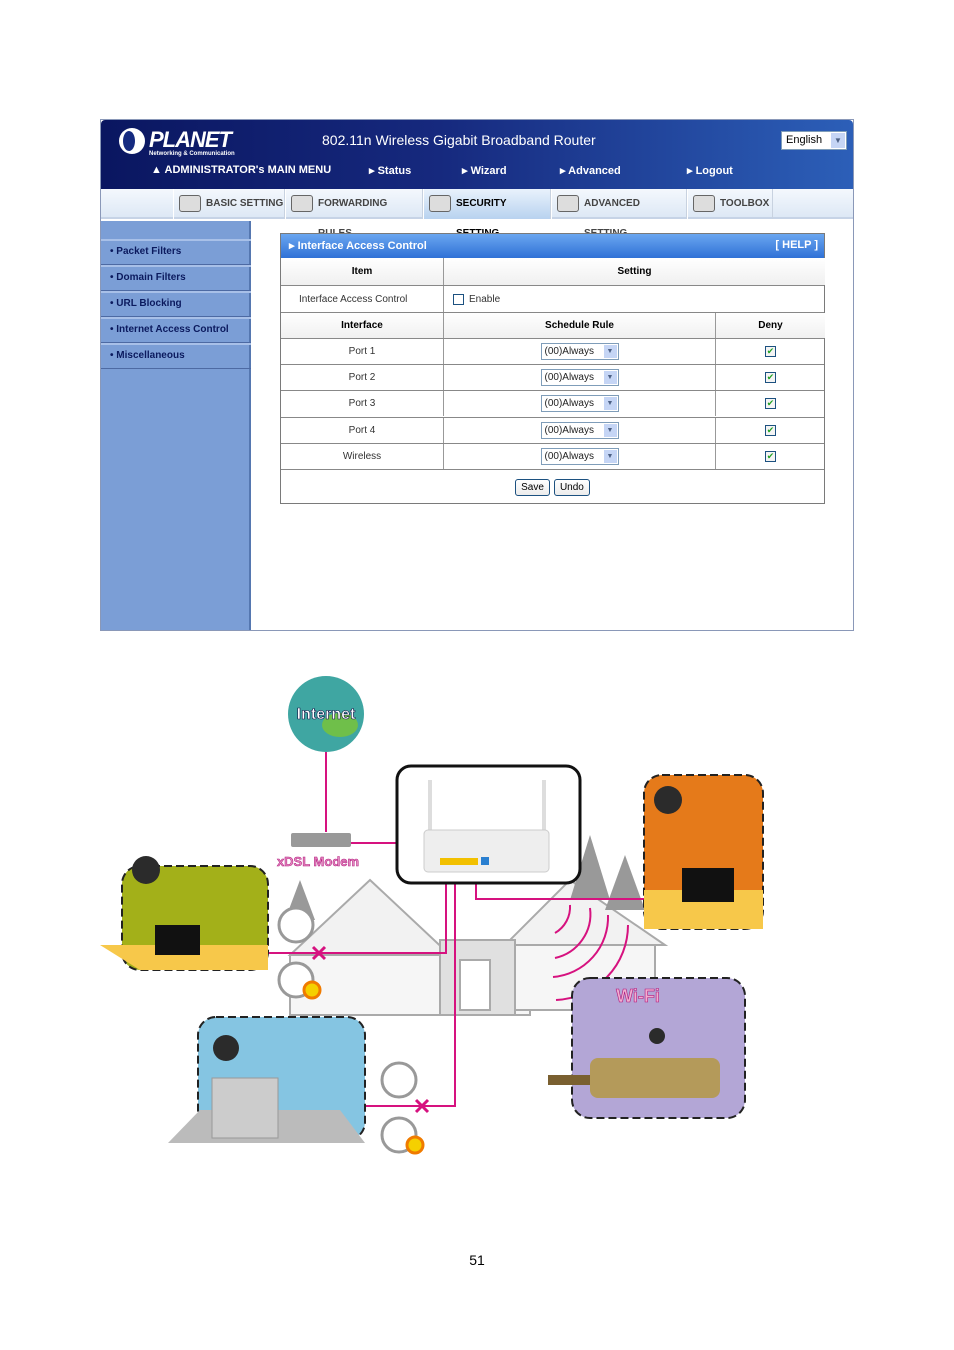 The width and height of the screenshot is (954, 1350). I want to click on page-number: 51, so click(477, 1260).